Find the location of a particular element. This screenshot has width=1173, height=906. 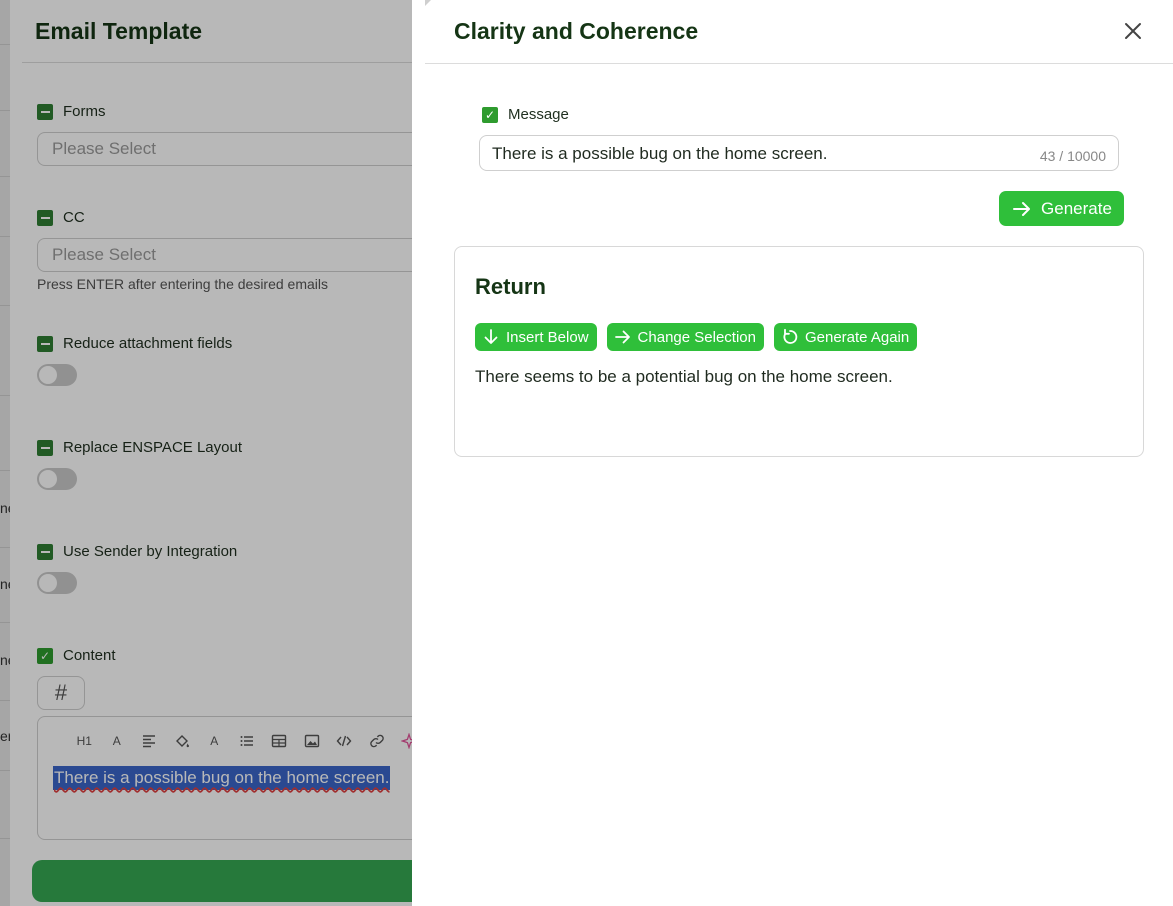

generate-button: Generate is located at coordinates (1061, 208).